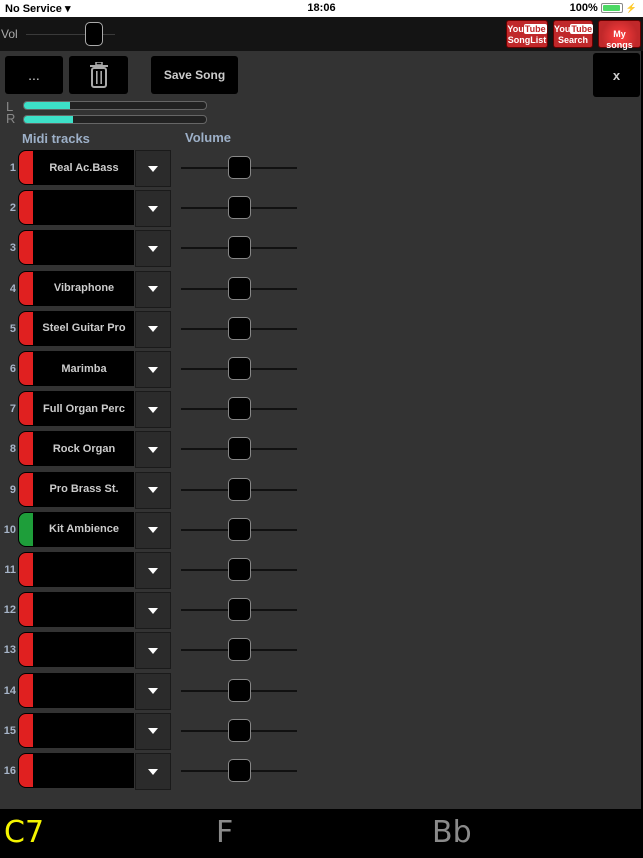  I want to click on battery-status: 100% ⚡, so click(603, 8).